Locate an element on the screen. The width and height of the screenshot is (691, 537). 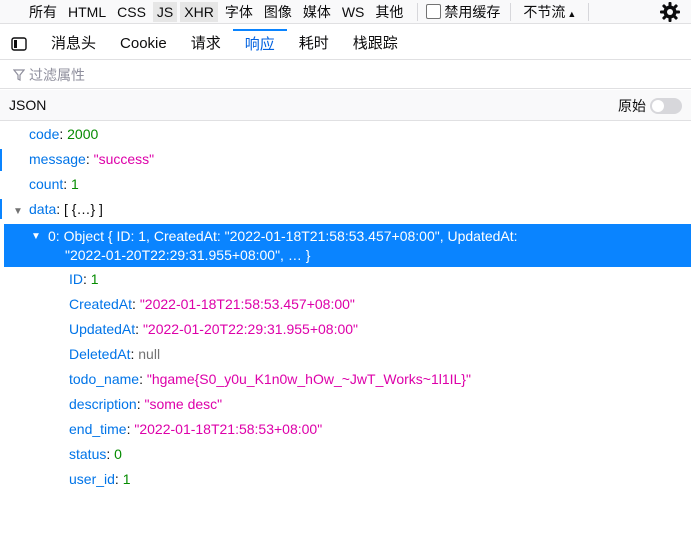
tree-key: DeletedAt is located at coordinates (100, 354).